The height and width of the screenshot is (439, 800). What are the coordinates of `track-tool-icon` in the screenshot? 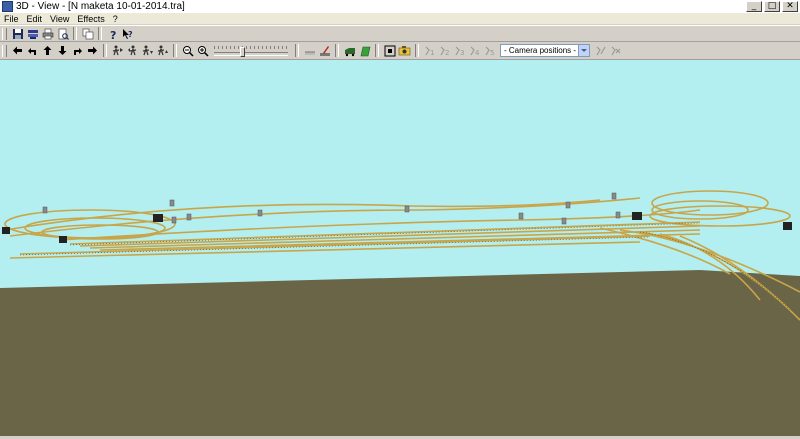 It's located at (324, 50).